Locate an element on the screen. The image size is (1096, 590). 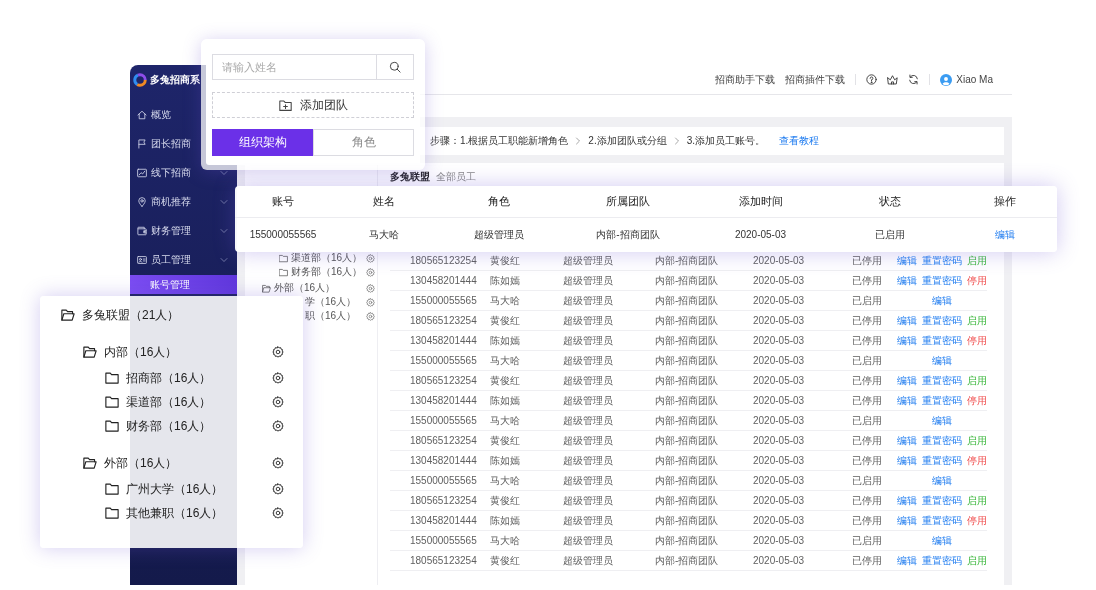
search-field: 请输入姓名 is located at coordinates (294, 67).